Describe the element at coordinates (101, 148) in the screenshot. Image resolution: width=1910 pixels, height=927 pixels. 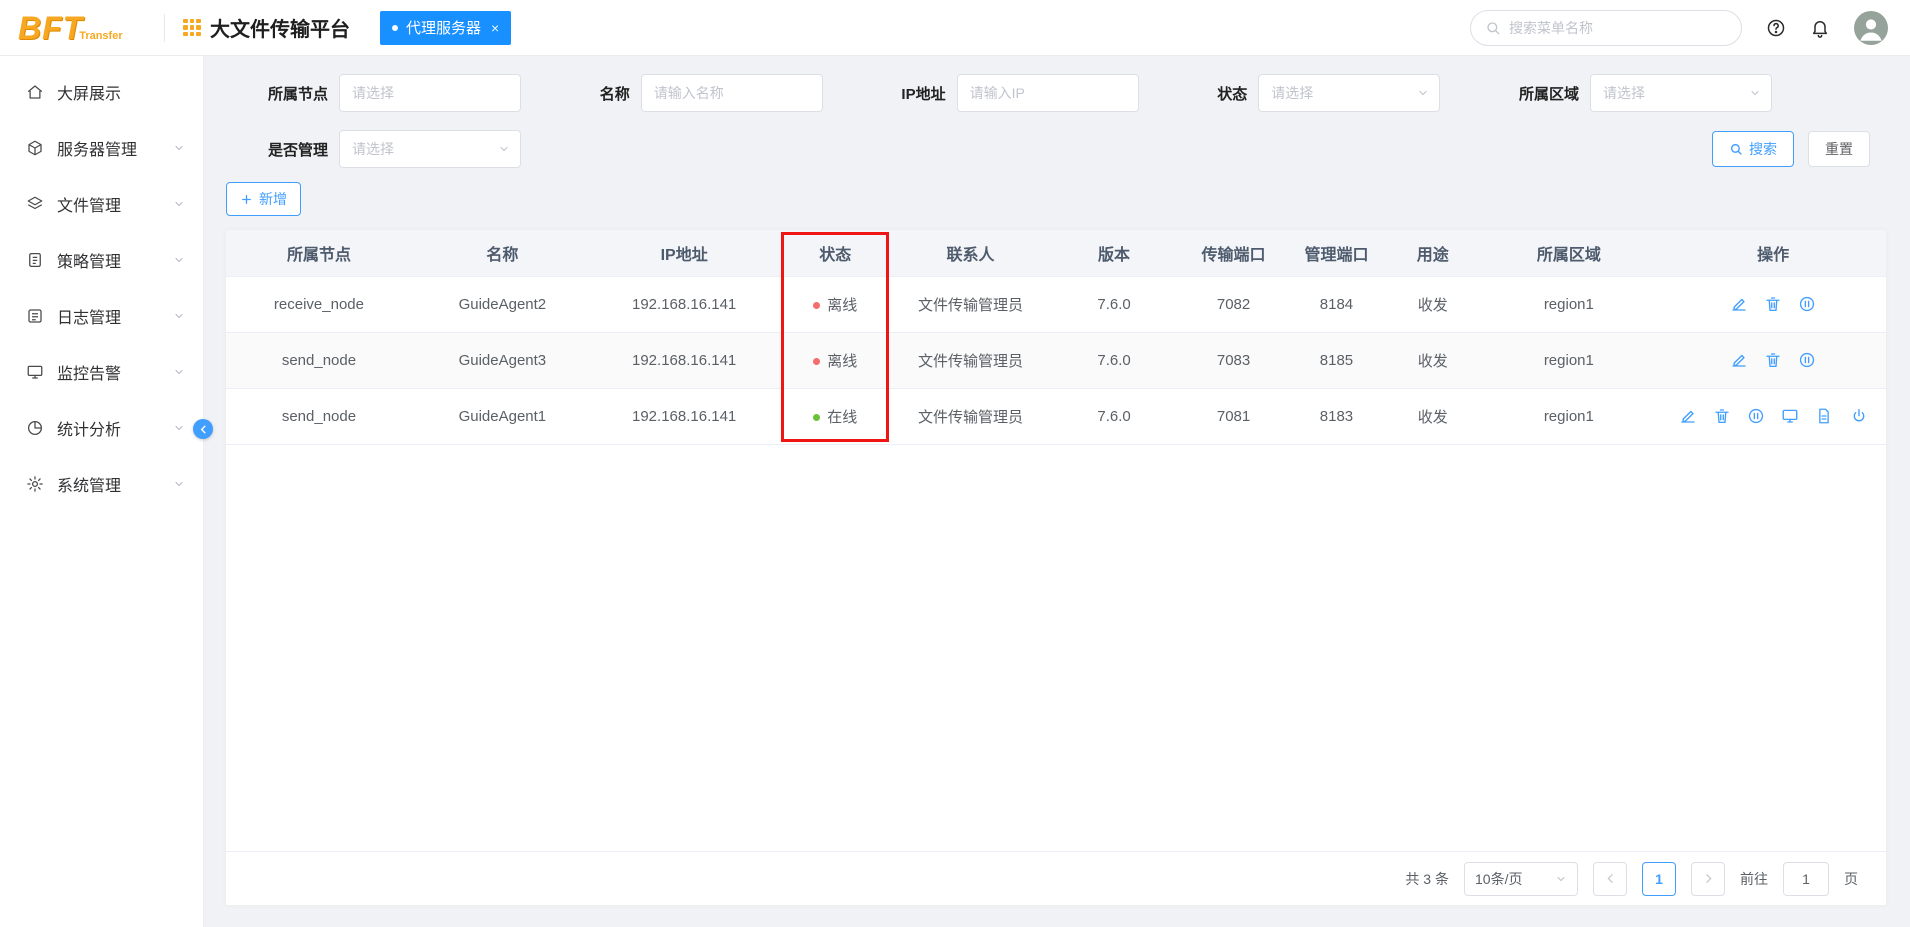
I see `sidebar-item-server-mgmt: 服务器管理` at that location.